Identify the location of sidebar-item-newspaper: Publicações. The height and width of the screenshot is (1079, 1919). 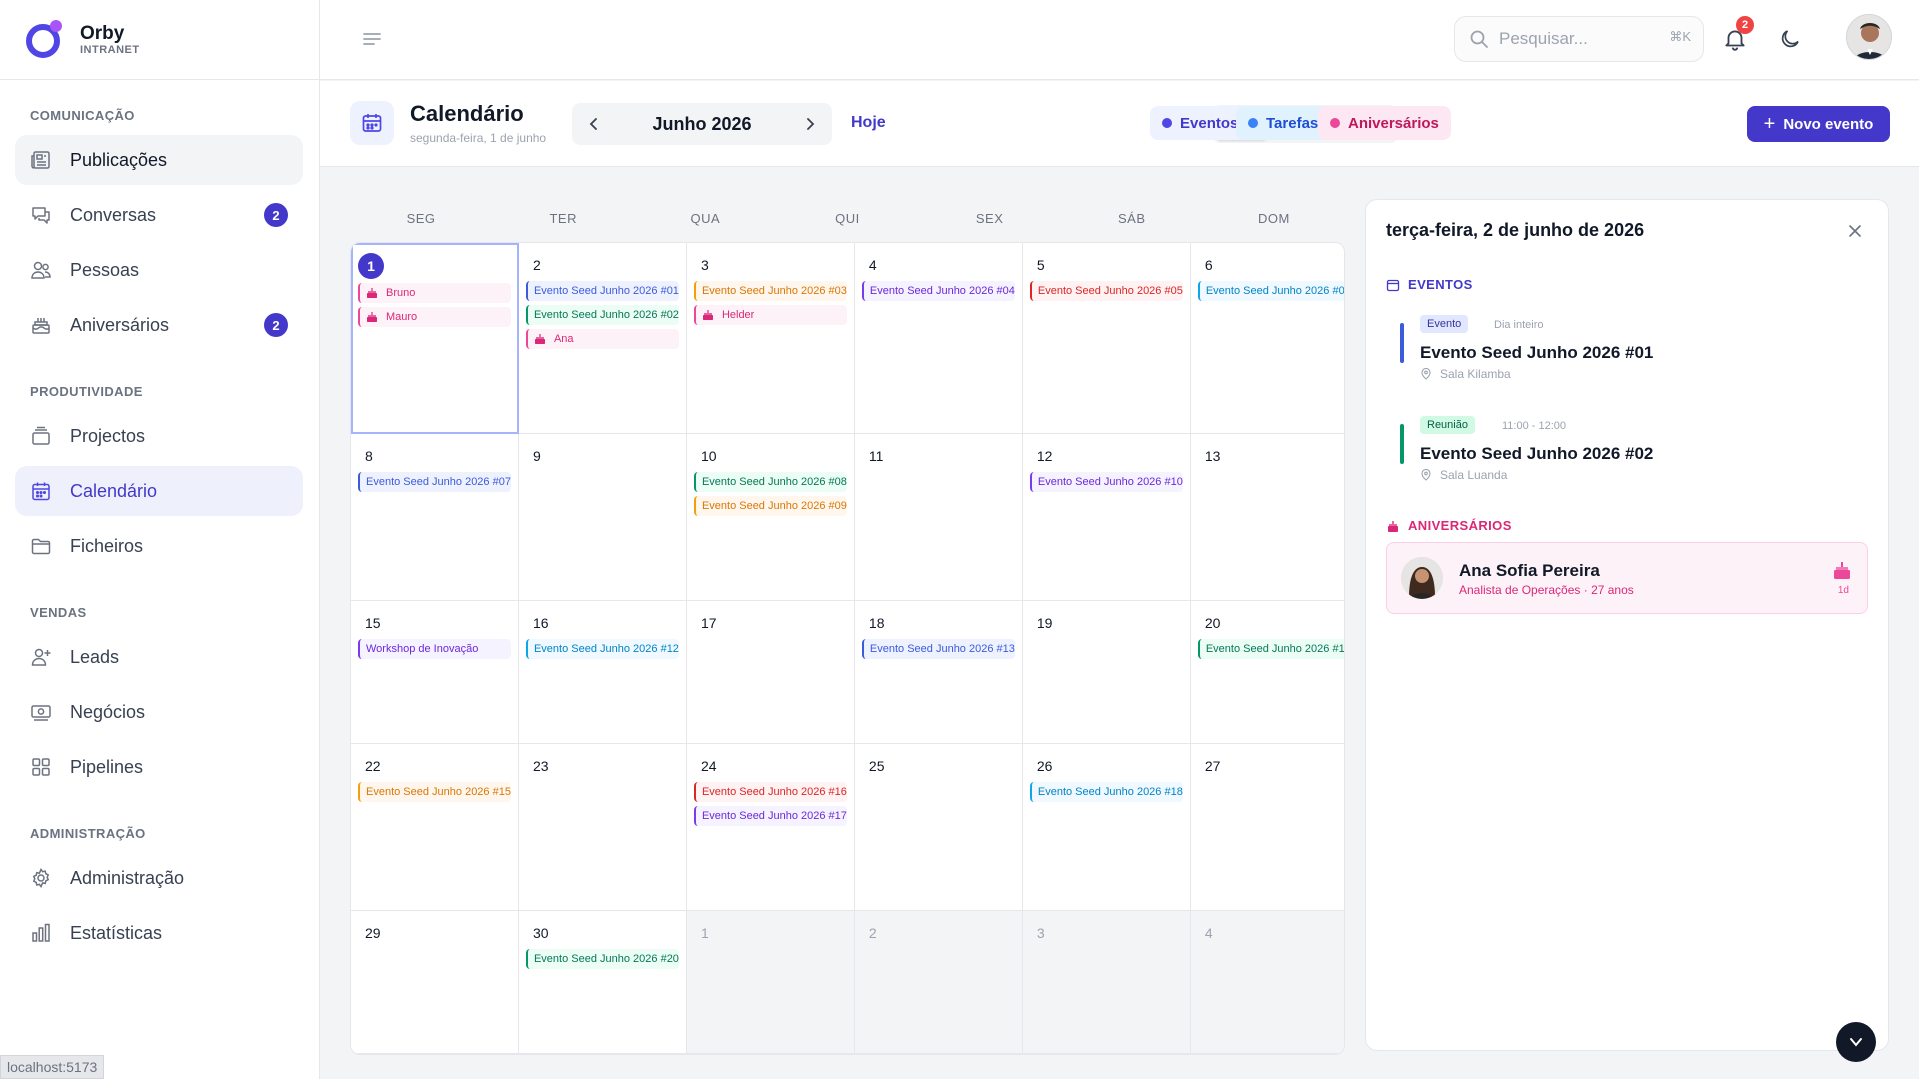
(159, 160).